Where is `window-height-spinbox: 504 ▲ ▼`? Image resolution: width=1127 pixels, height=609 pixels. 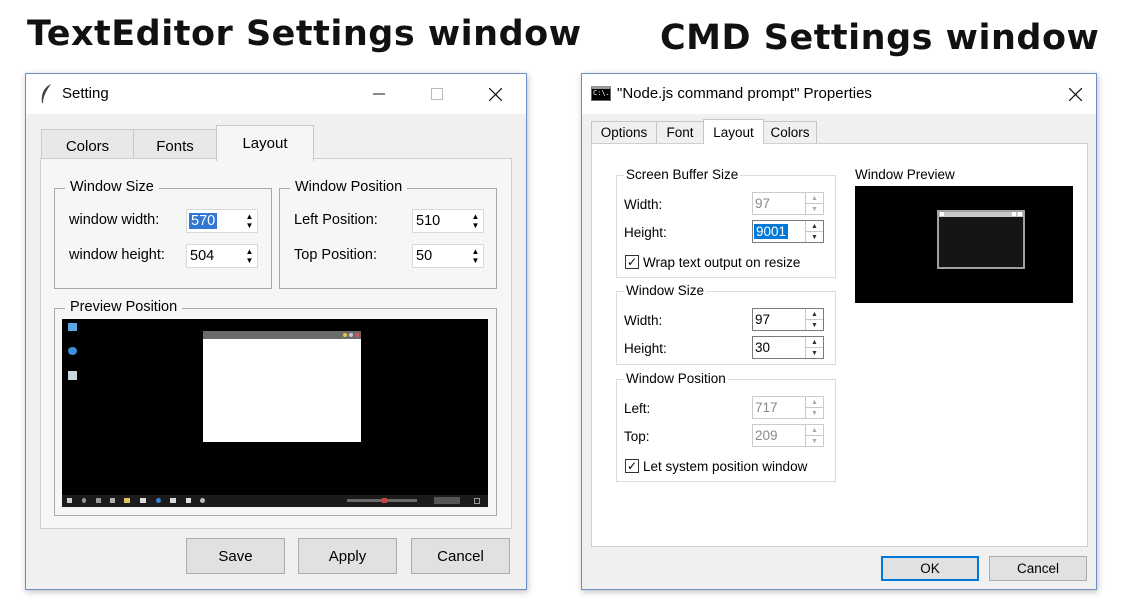
window-height-spinbox: 504 ▲ ▼ is located at coordinates (222, 256).